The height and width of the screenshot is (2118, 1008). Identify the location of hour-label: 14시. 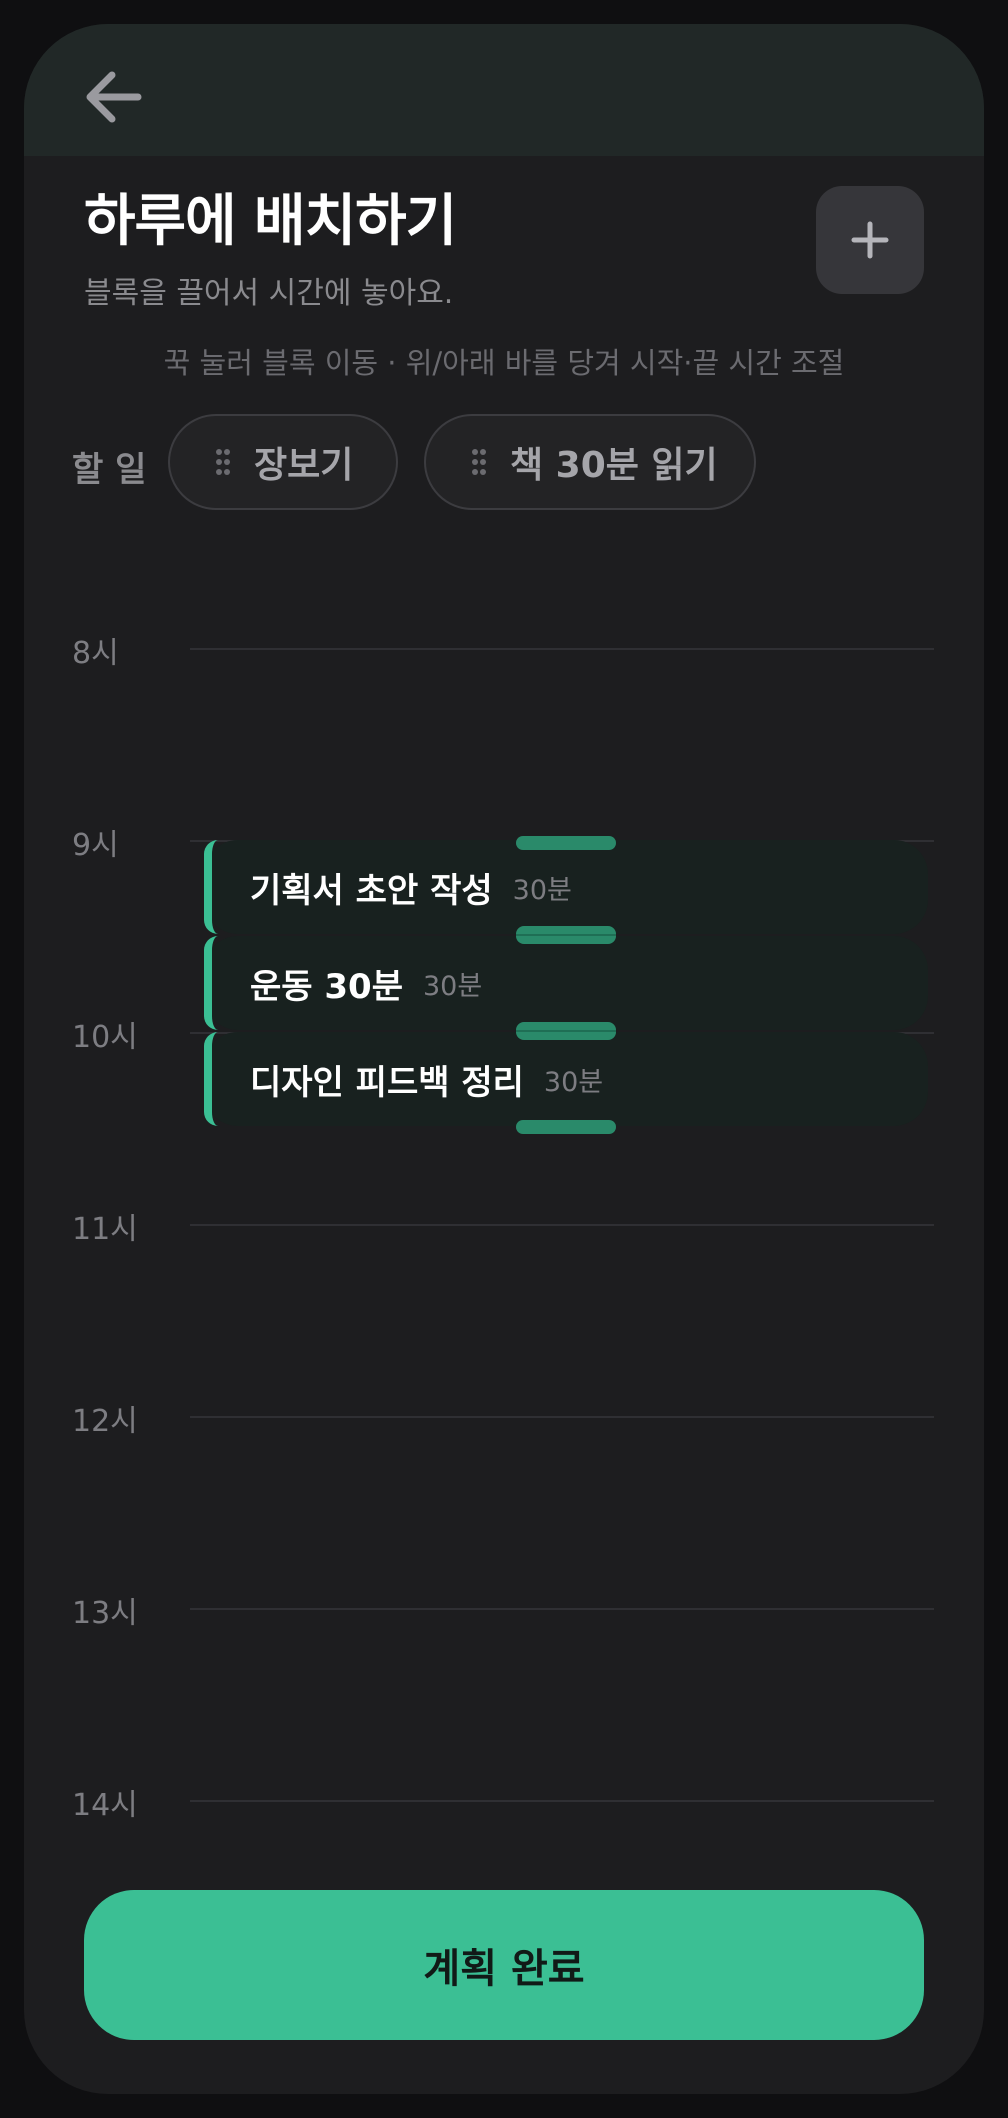
(105, 1805).